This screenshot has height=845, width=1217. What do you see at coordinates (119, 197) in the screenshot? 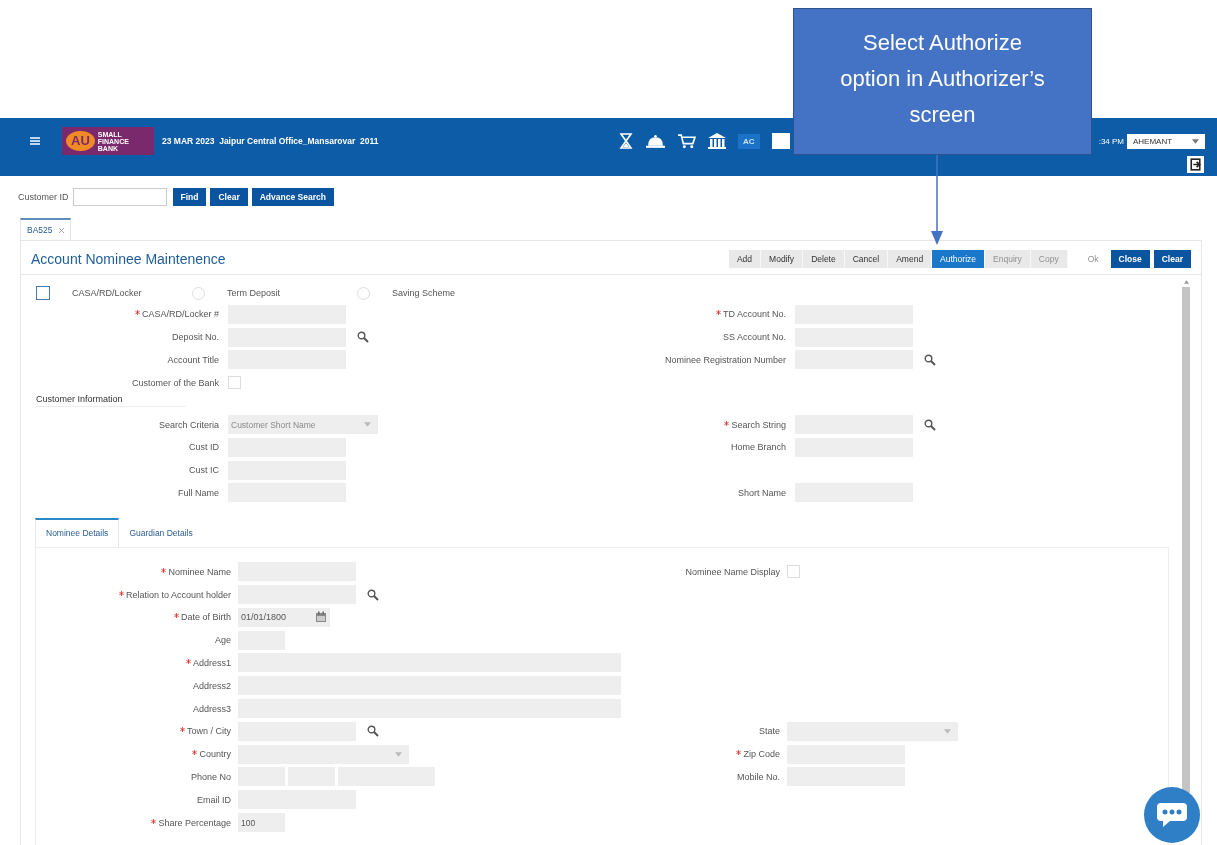
I see `input-field` at bounding box center [119, 197].